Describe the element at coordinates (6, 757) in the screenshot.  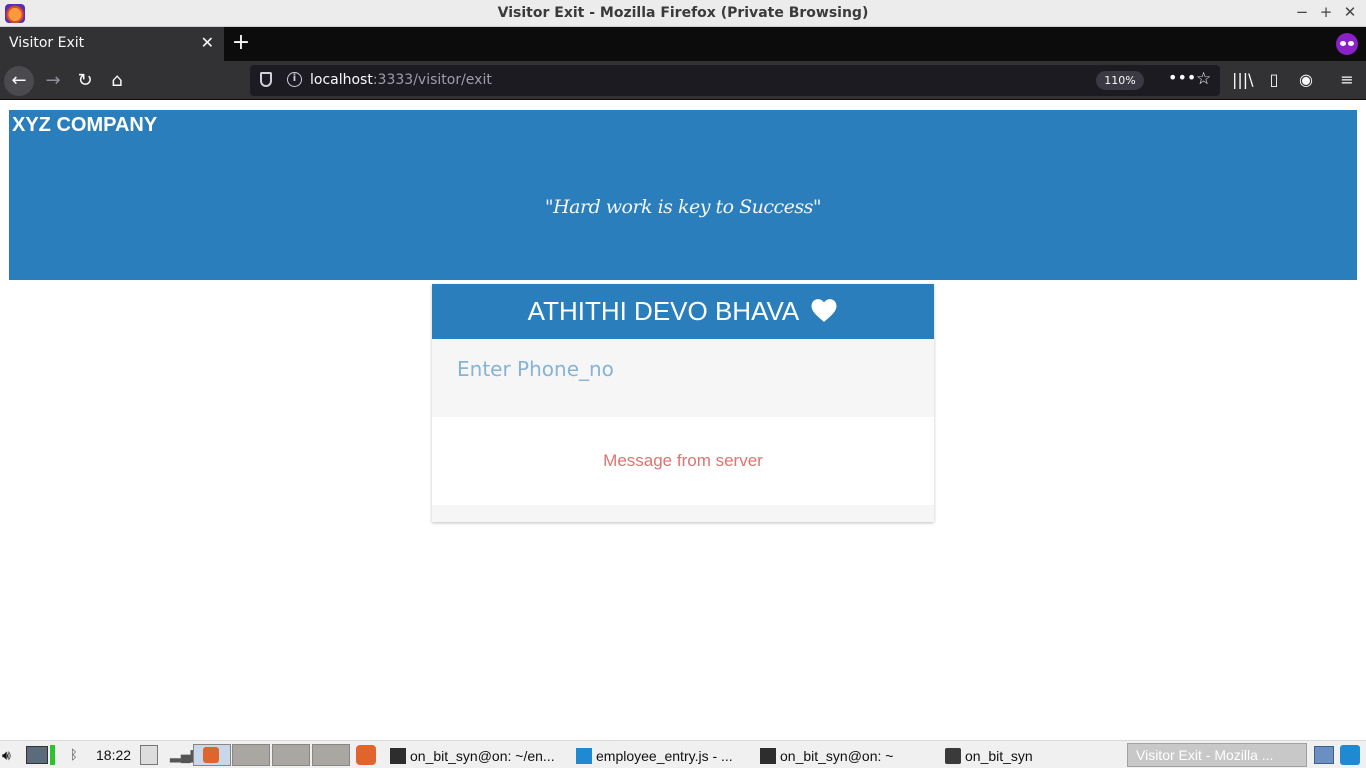
I see `volume-icon: 🔊︎` at that location.